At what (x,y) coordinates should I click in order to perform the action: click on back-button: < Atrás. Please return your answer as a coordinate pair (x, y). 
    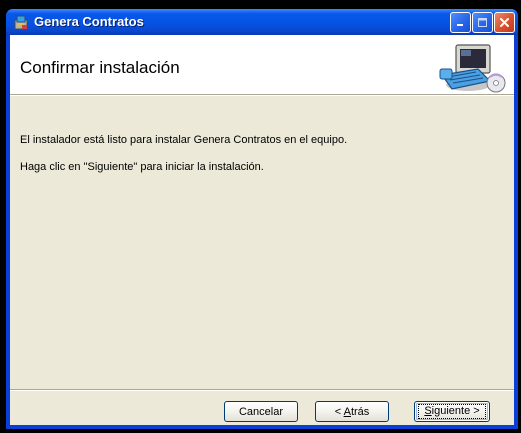
    Looking at the image, I should click on (352, 411).